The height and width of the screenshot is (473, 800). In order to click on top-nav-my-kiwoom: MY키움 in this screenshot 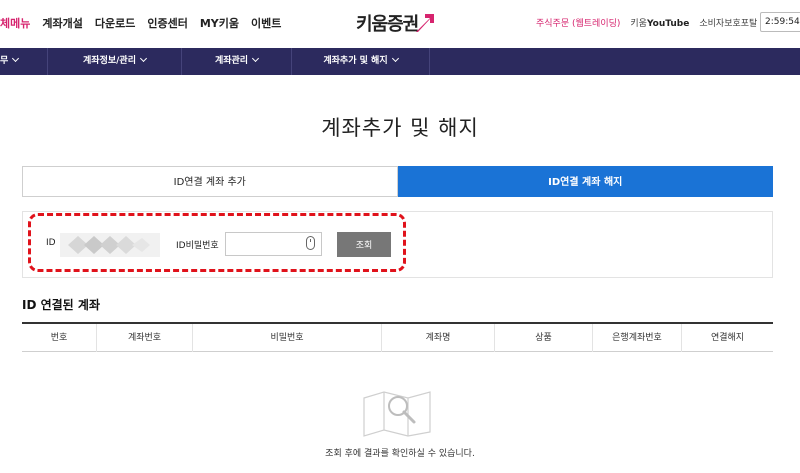, I will do `click(219, 23)`.